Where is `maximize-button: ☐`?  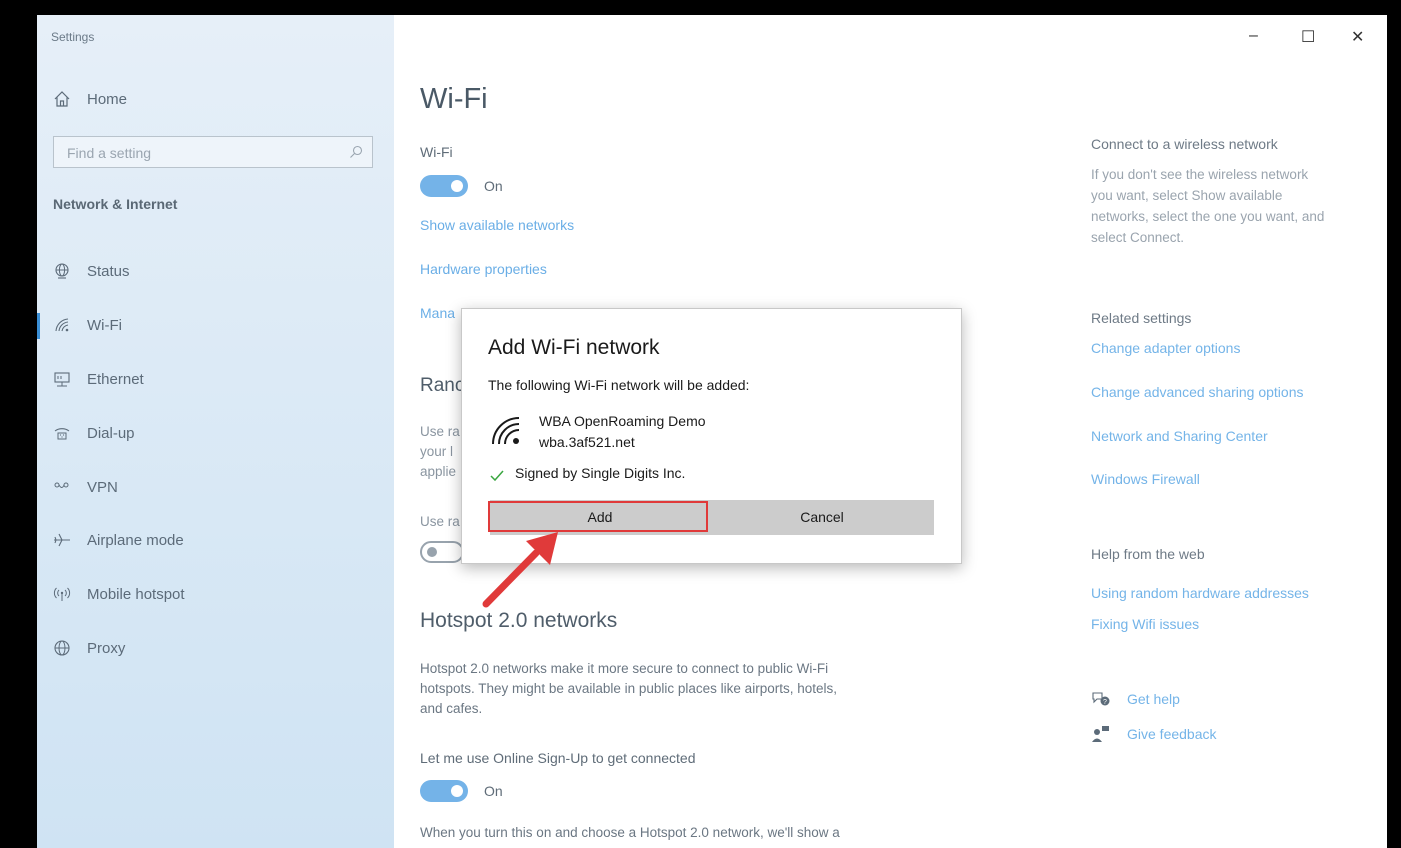
maximize-button: ☐ is located at coordinates (1308, 37).